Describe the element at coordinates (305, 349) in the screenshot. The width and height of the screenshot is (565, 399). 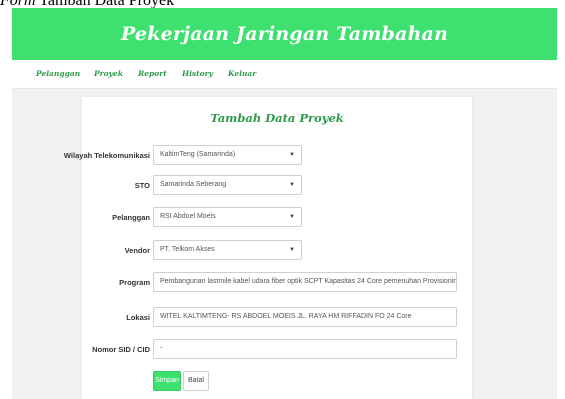
I see `nomor-sid-input: -` at that location.